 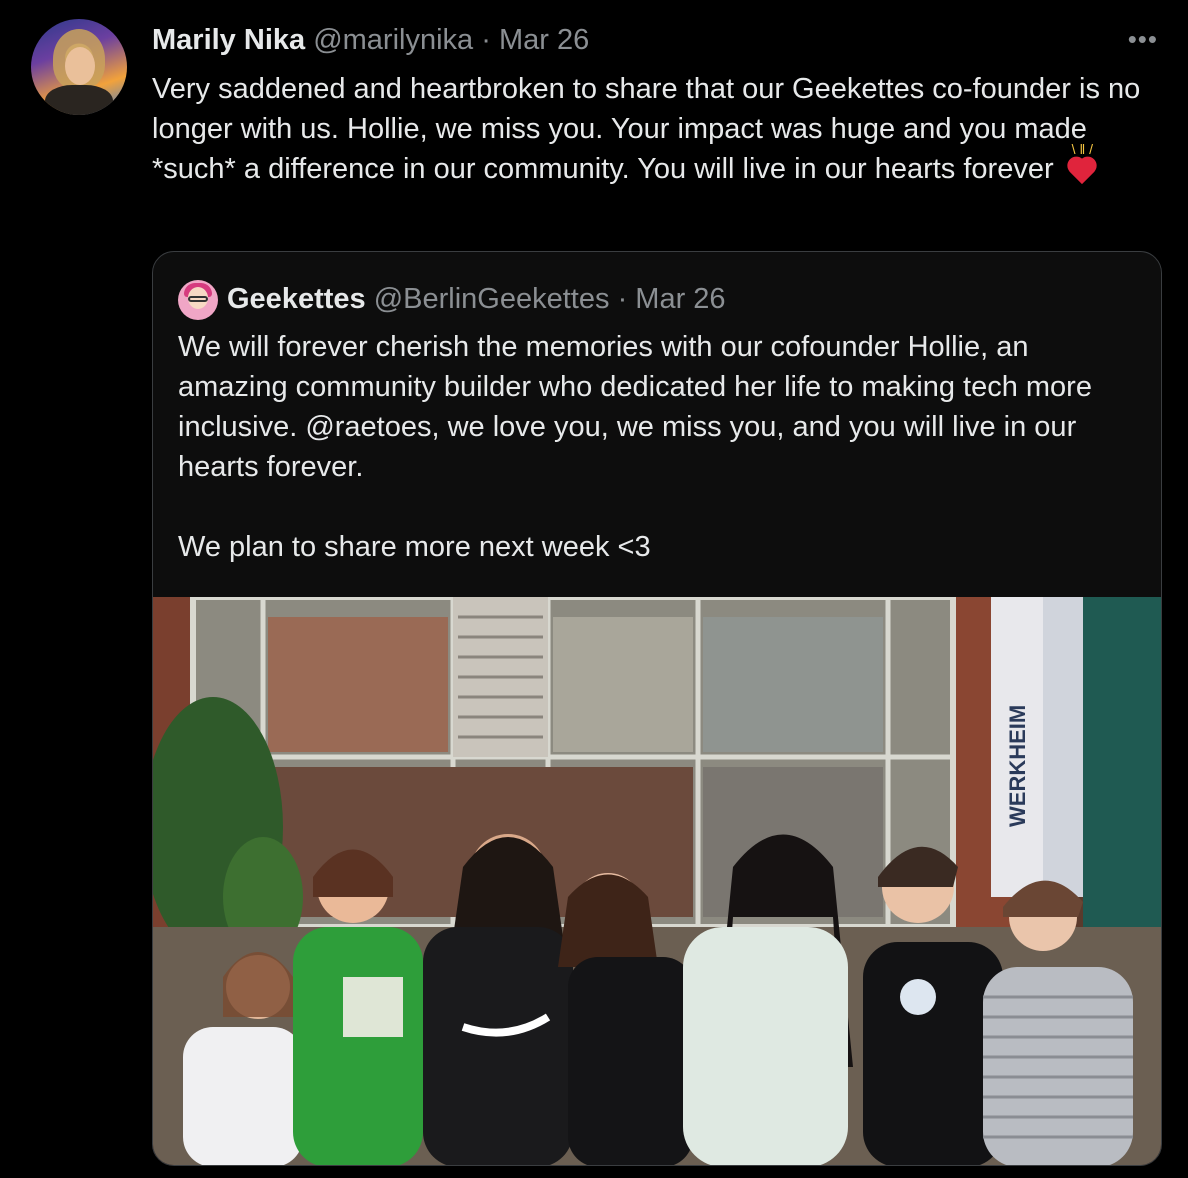 I want to click on more-options-icon: •••, so click(x=1143, y=39).